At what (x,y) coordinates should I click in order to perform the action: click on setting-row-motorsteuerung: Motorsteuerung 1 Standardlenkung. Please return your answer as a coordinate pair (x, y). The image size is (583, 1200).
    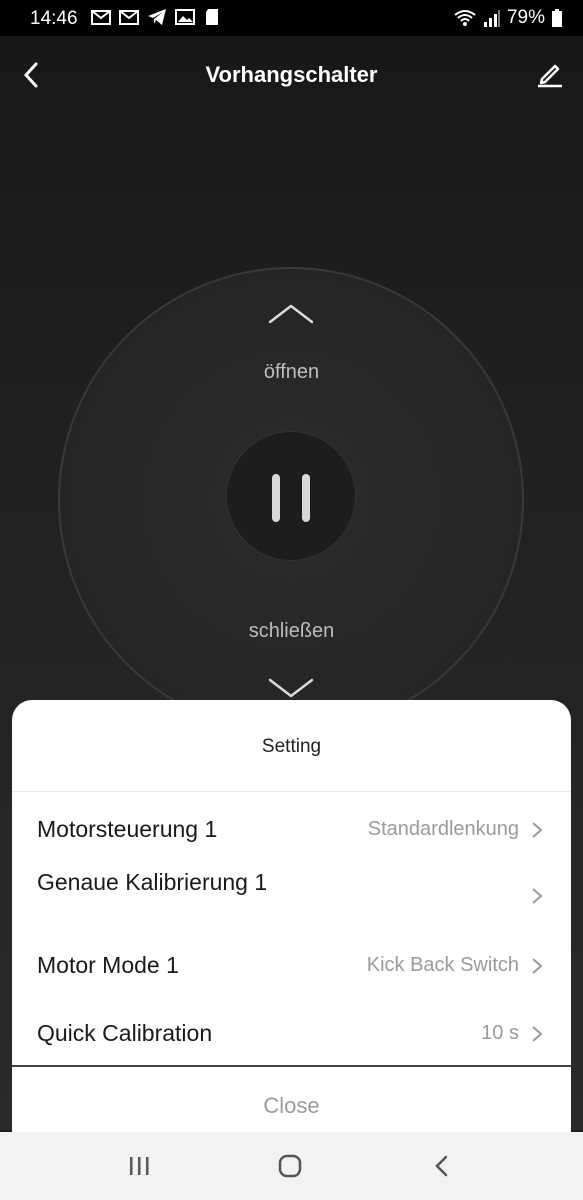
    Looking at the image, I should click on (291, 830).